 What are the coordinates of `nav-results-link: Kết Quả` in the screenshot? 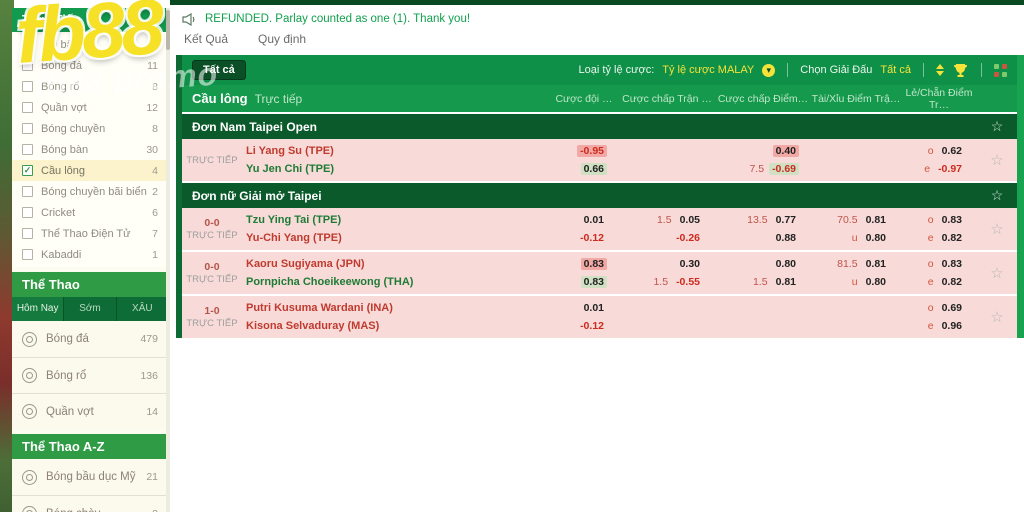 It's located at (206, 43).